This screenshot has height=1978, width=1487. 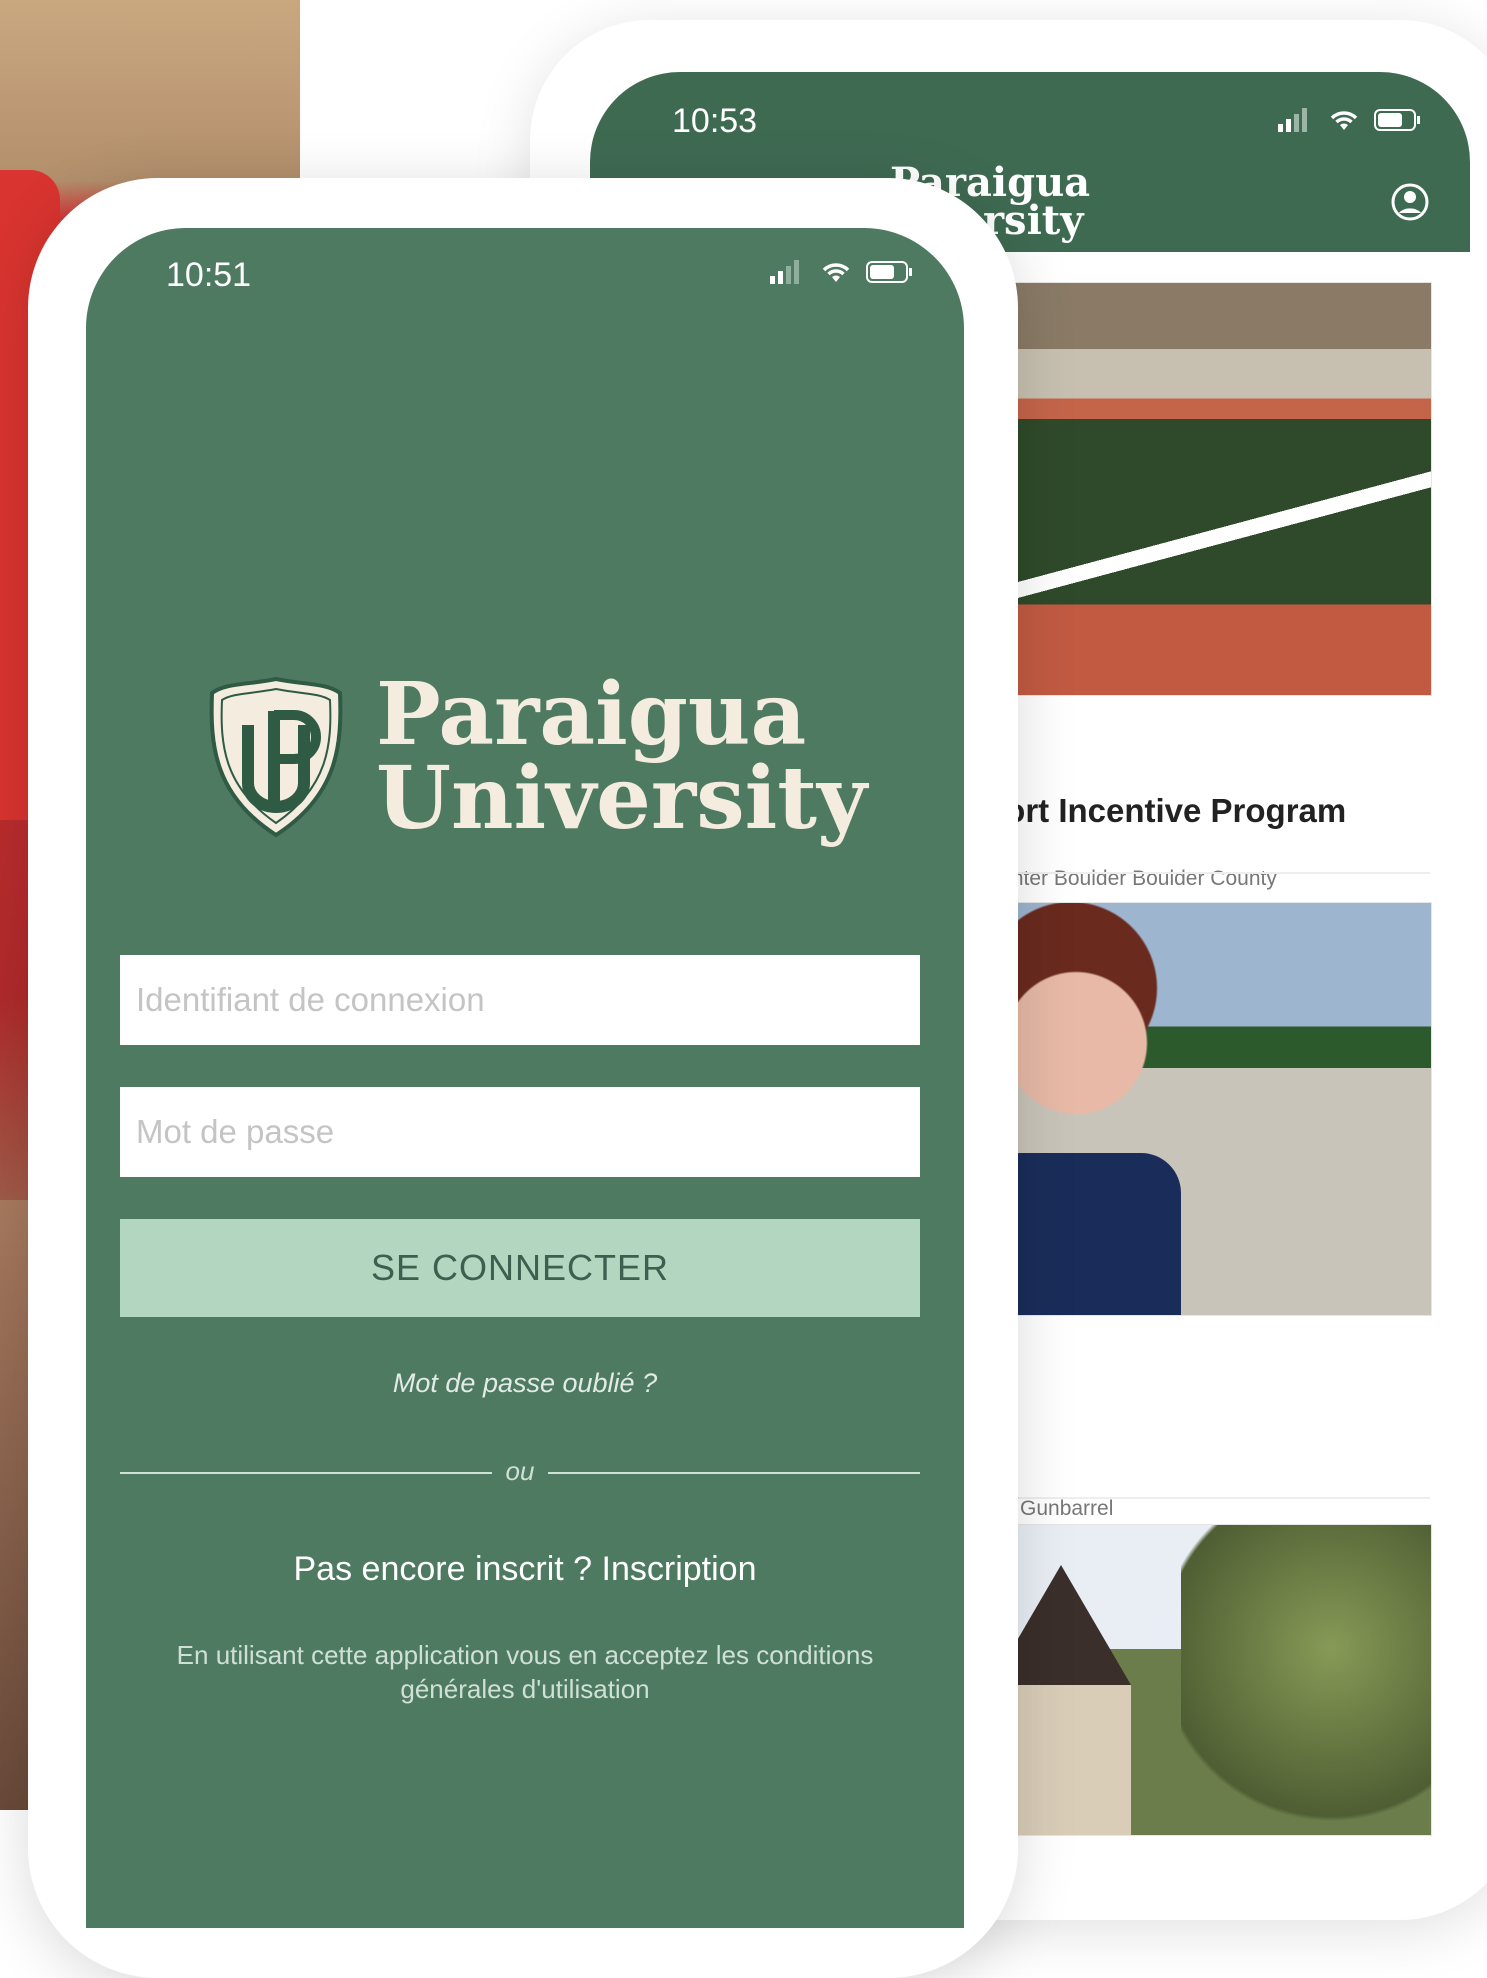 I want to click on card-location: Gunbarrel, so click(x=1067, y=1508).